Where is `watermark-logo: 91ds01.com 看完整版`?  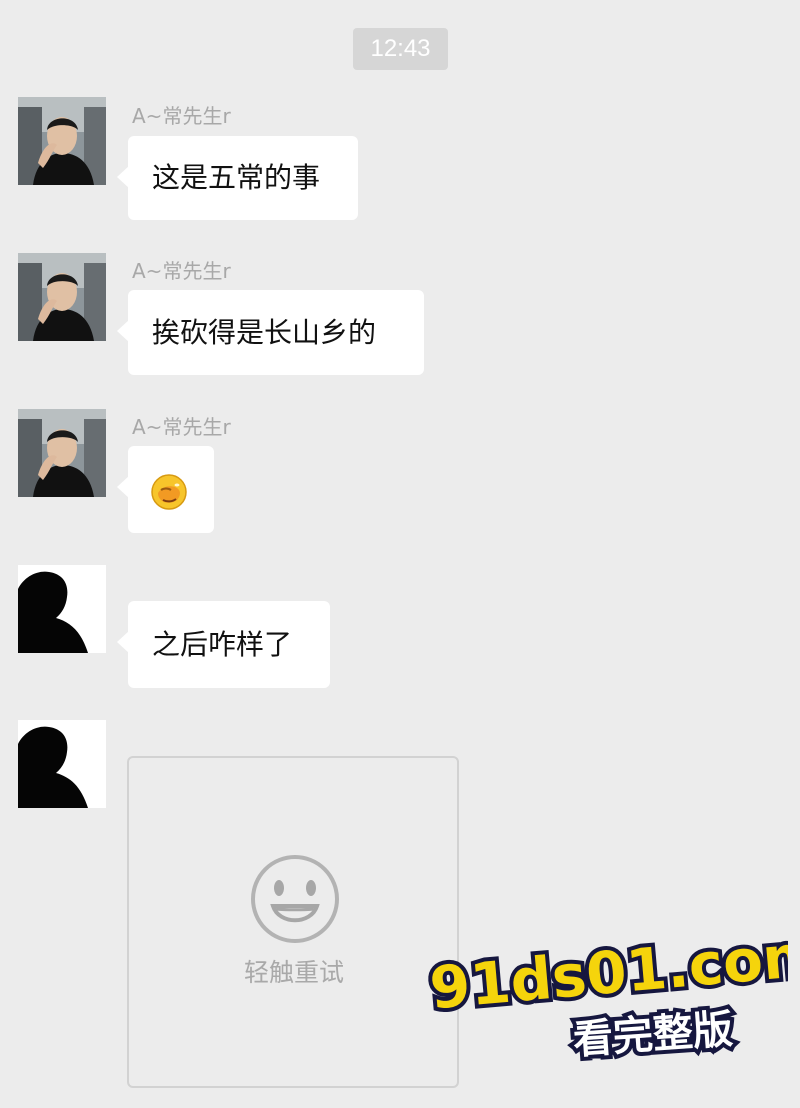 watermark-logo: 91ds01.com 看完整版 is located at coordinates (608, 995).